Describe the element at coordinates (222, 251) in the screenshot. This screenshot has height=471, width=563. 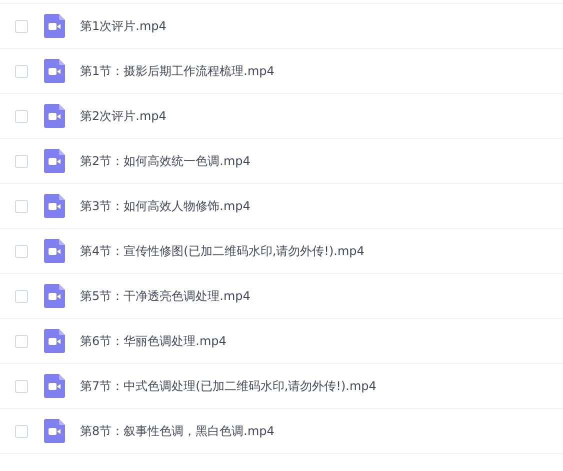
I see `file-name: 第4节：宣传性修图(已加二维码水印,请勿外传!).mp4` at that location.